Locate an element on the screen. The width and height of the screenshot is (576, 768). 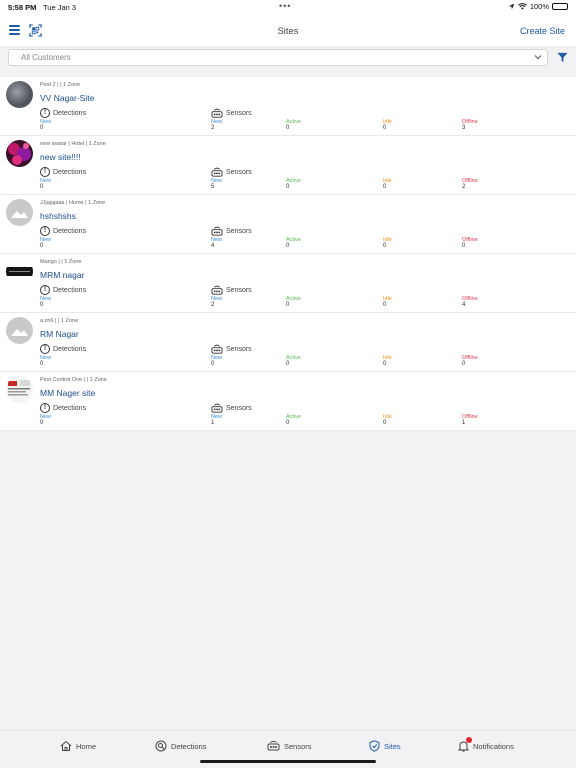
tab-sites: Sites is located at coordinates (385, 746).